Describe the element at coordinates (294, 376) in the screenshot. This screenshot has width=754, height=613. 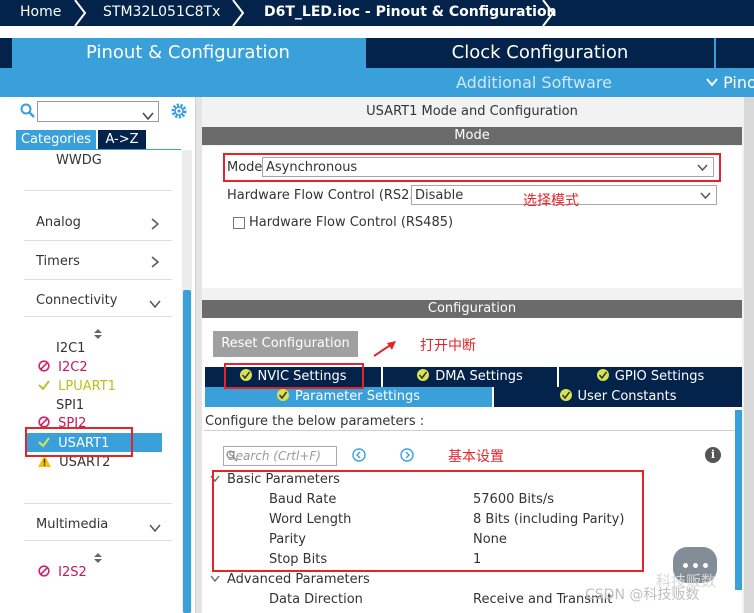
I see `annotation-box-nvic` at that location.